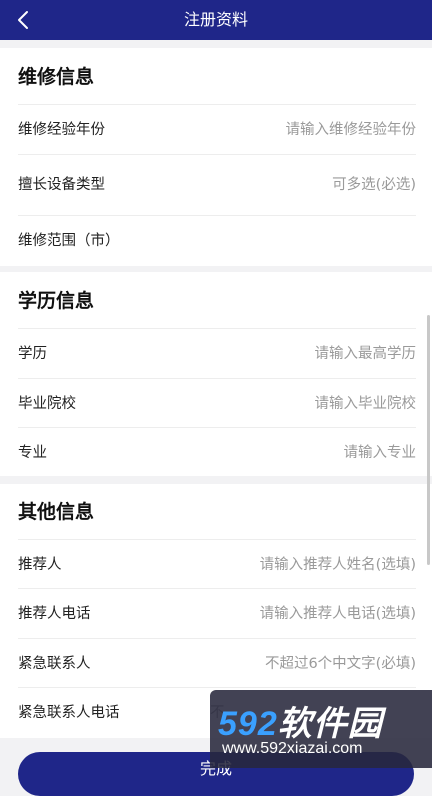 The image size is (432, 796). Describe the element at coordinates (56, 77) in the screenshot. I see `section-title: 维修信息` at that location.